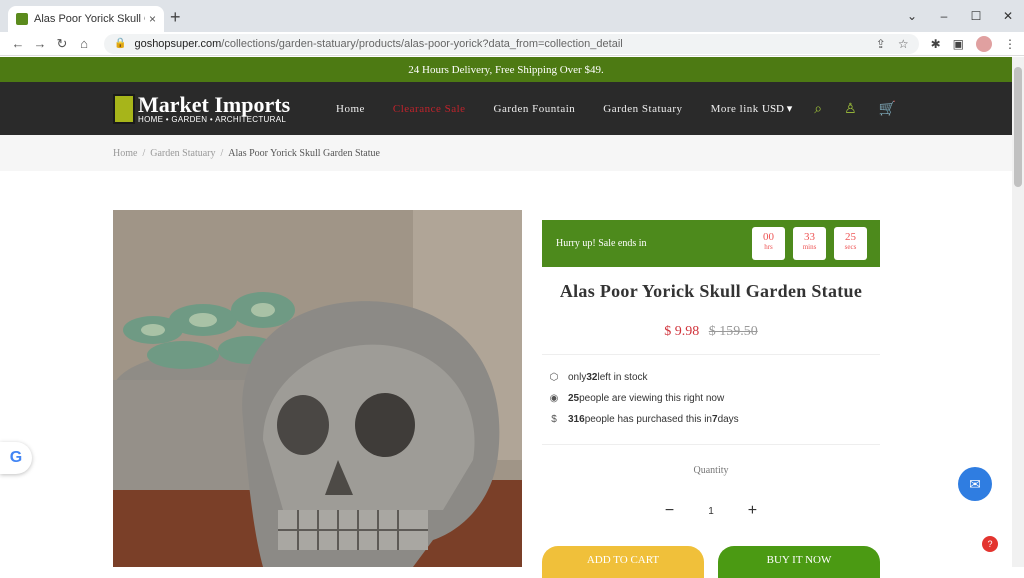 Image resolution: width=1024 pixels, height=578 pixels. Describe the element at coordinates (682, 331) in the screenshot. I see `sale-price: $ 9.98` at that location.